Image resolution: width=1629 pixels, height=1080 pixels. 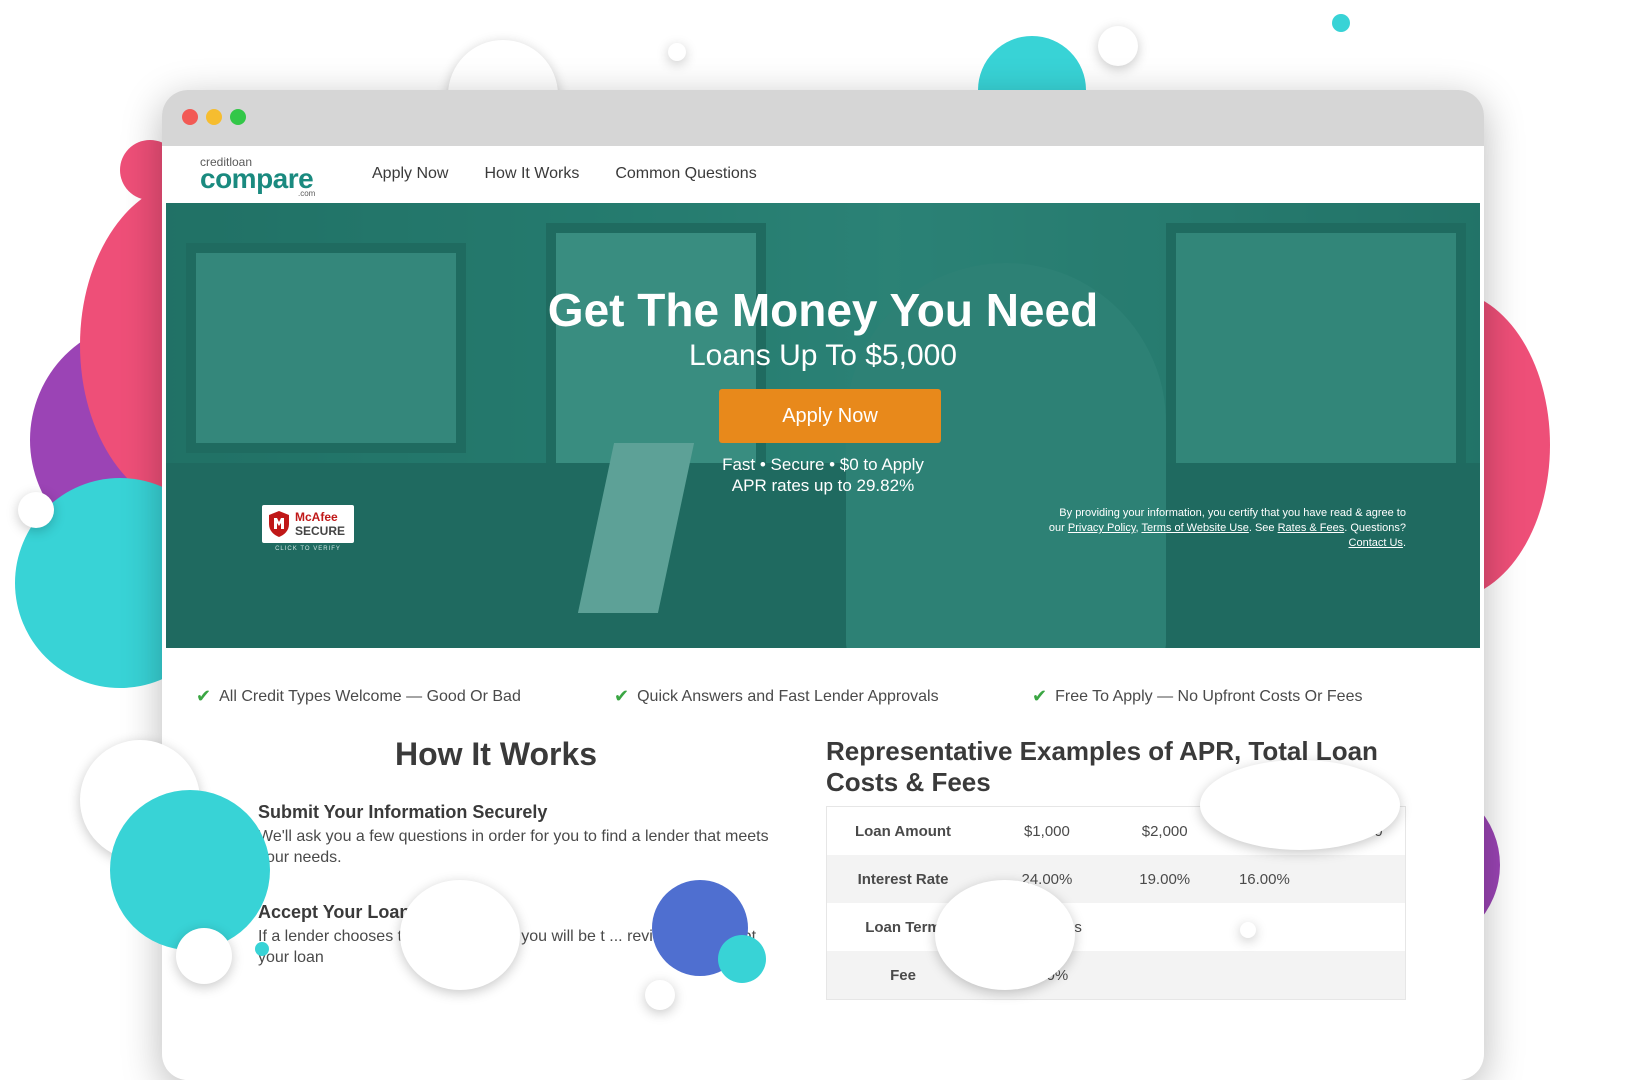 What do you see at coordinates (823, 310) in the screenshot?
I see `hero-title: Get The Money You Need` at bounding box center [823, 310].